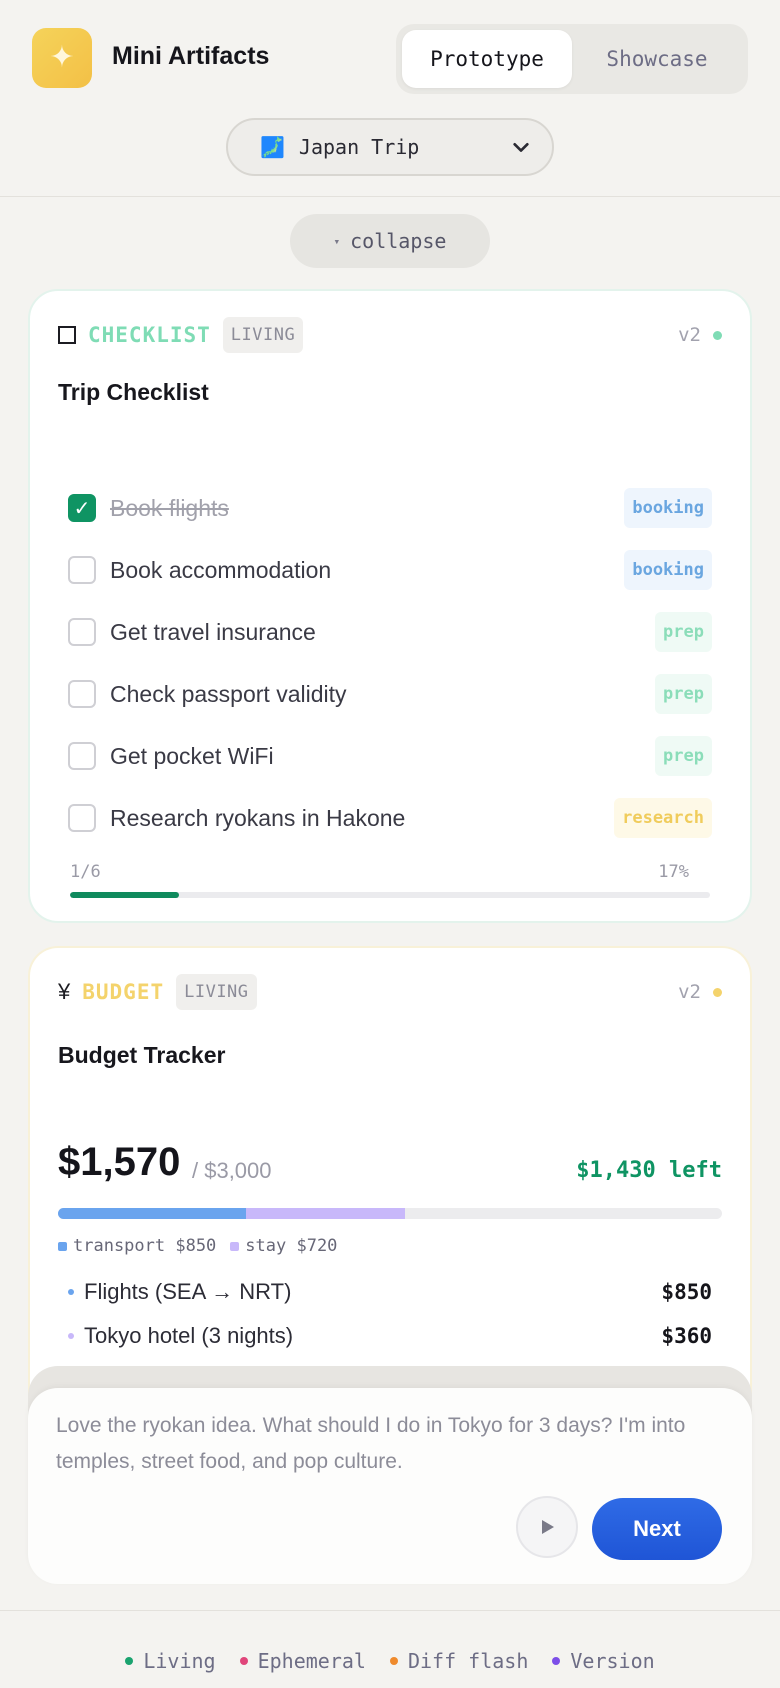 This screenshot has width=780, height=1688. Describe the element at coordinates (189, 1335) in the screenshot. I see `expense-label: Tokyo hotel (3 nights)` at that location.